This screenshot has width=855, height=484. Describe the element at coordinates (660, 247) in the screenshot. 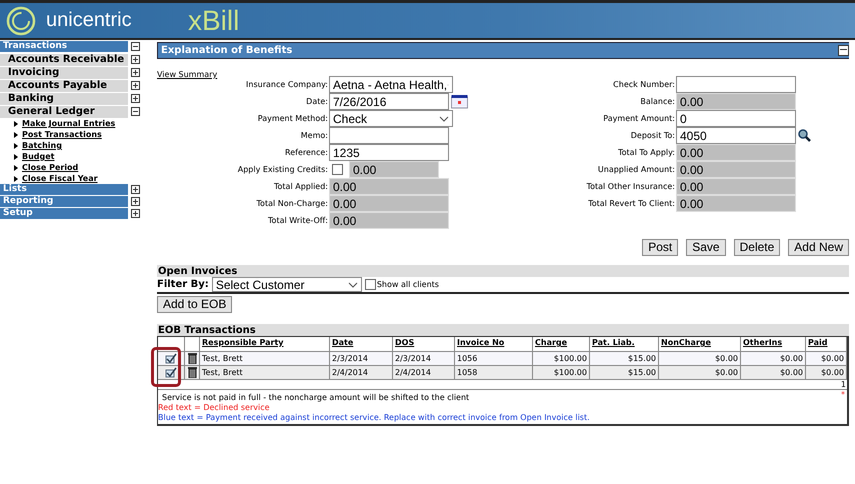

I see `action-button: Post` at that location.